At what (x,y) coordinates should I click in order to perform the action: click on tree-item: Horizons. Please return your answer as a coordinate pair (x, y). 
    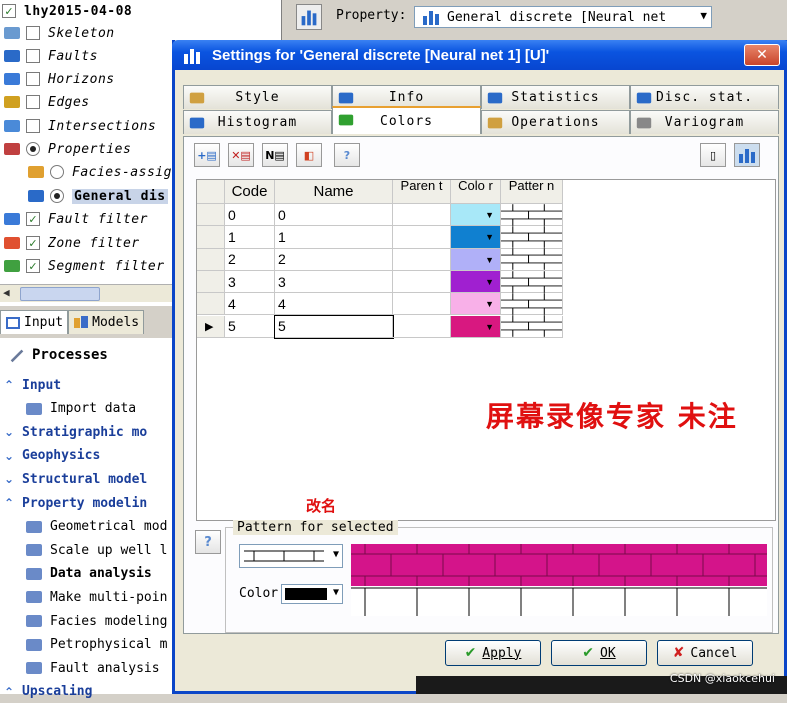
    Looking at the image, I should click on (58, 79).